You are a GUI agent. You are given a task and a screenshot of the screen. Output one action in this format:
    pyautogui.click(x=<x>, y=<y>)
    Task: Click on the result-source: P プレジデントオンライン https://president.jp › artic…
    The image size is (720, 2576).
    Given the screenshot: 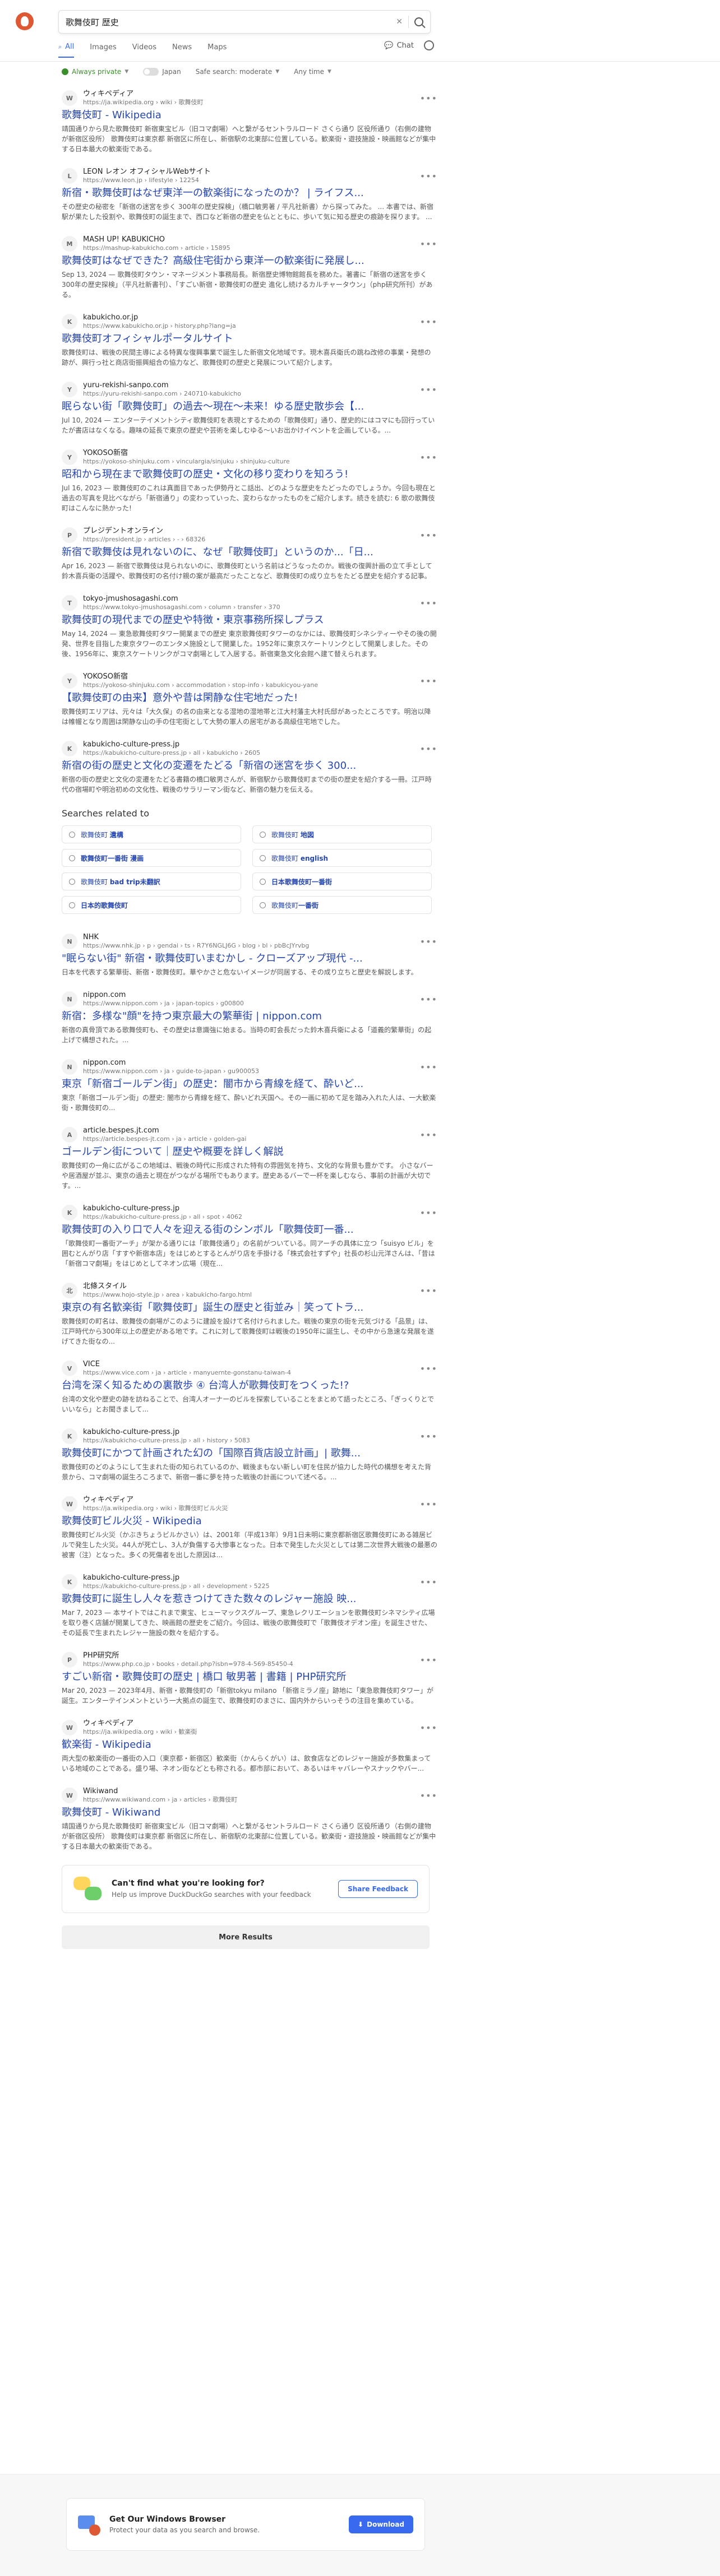 What is the action you would take?
    pyautogui.click(x=249, y=535)
    